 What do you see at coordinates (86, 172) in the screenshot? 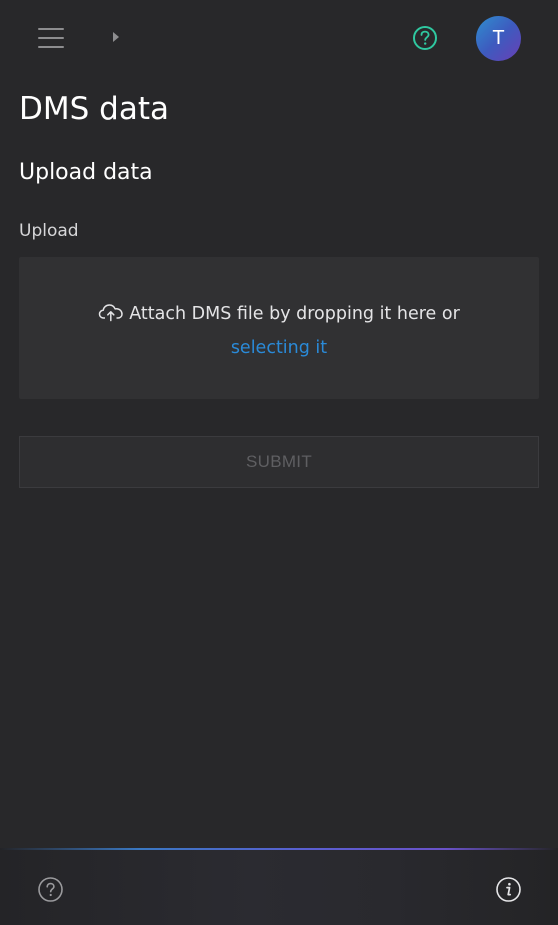
I see `section-title: Upload data` at bounding box center [86, 172].